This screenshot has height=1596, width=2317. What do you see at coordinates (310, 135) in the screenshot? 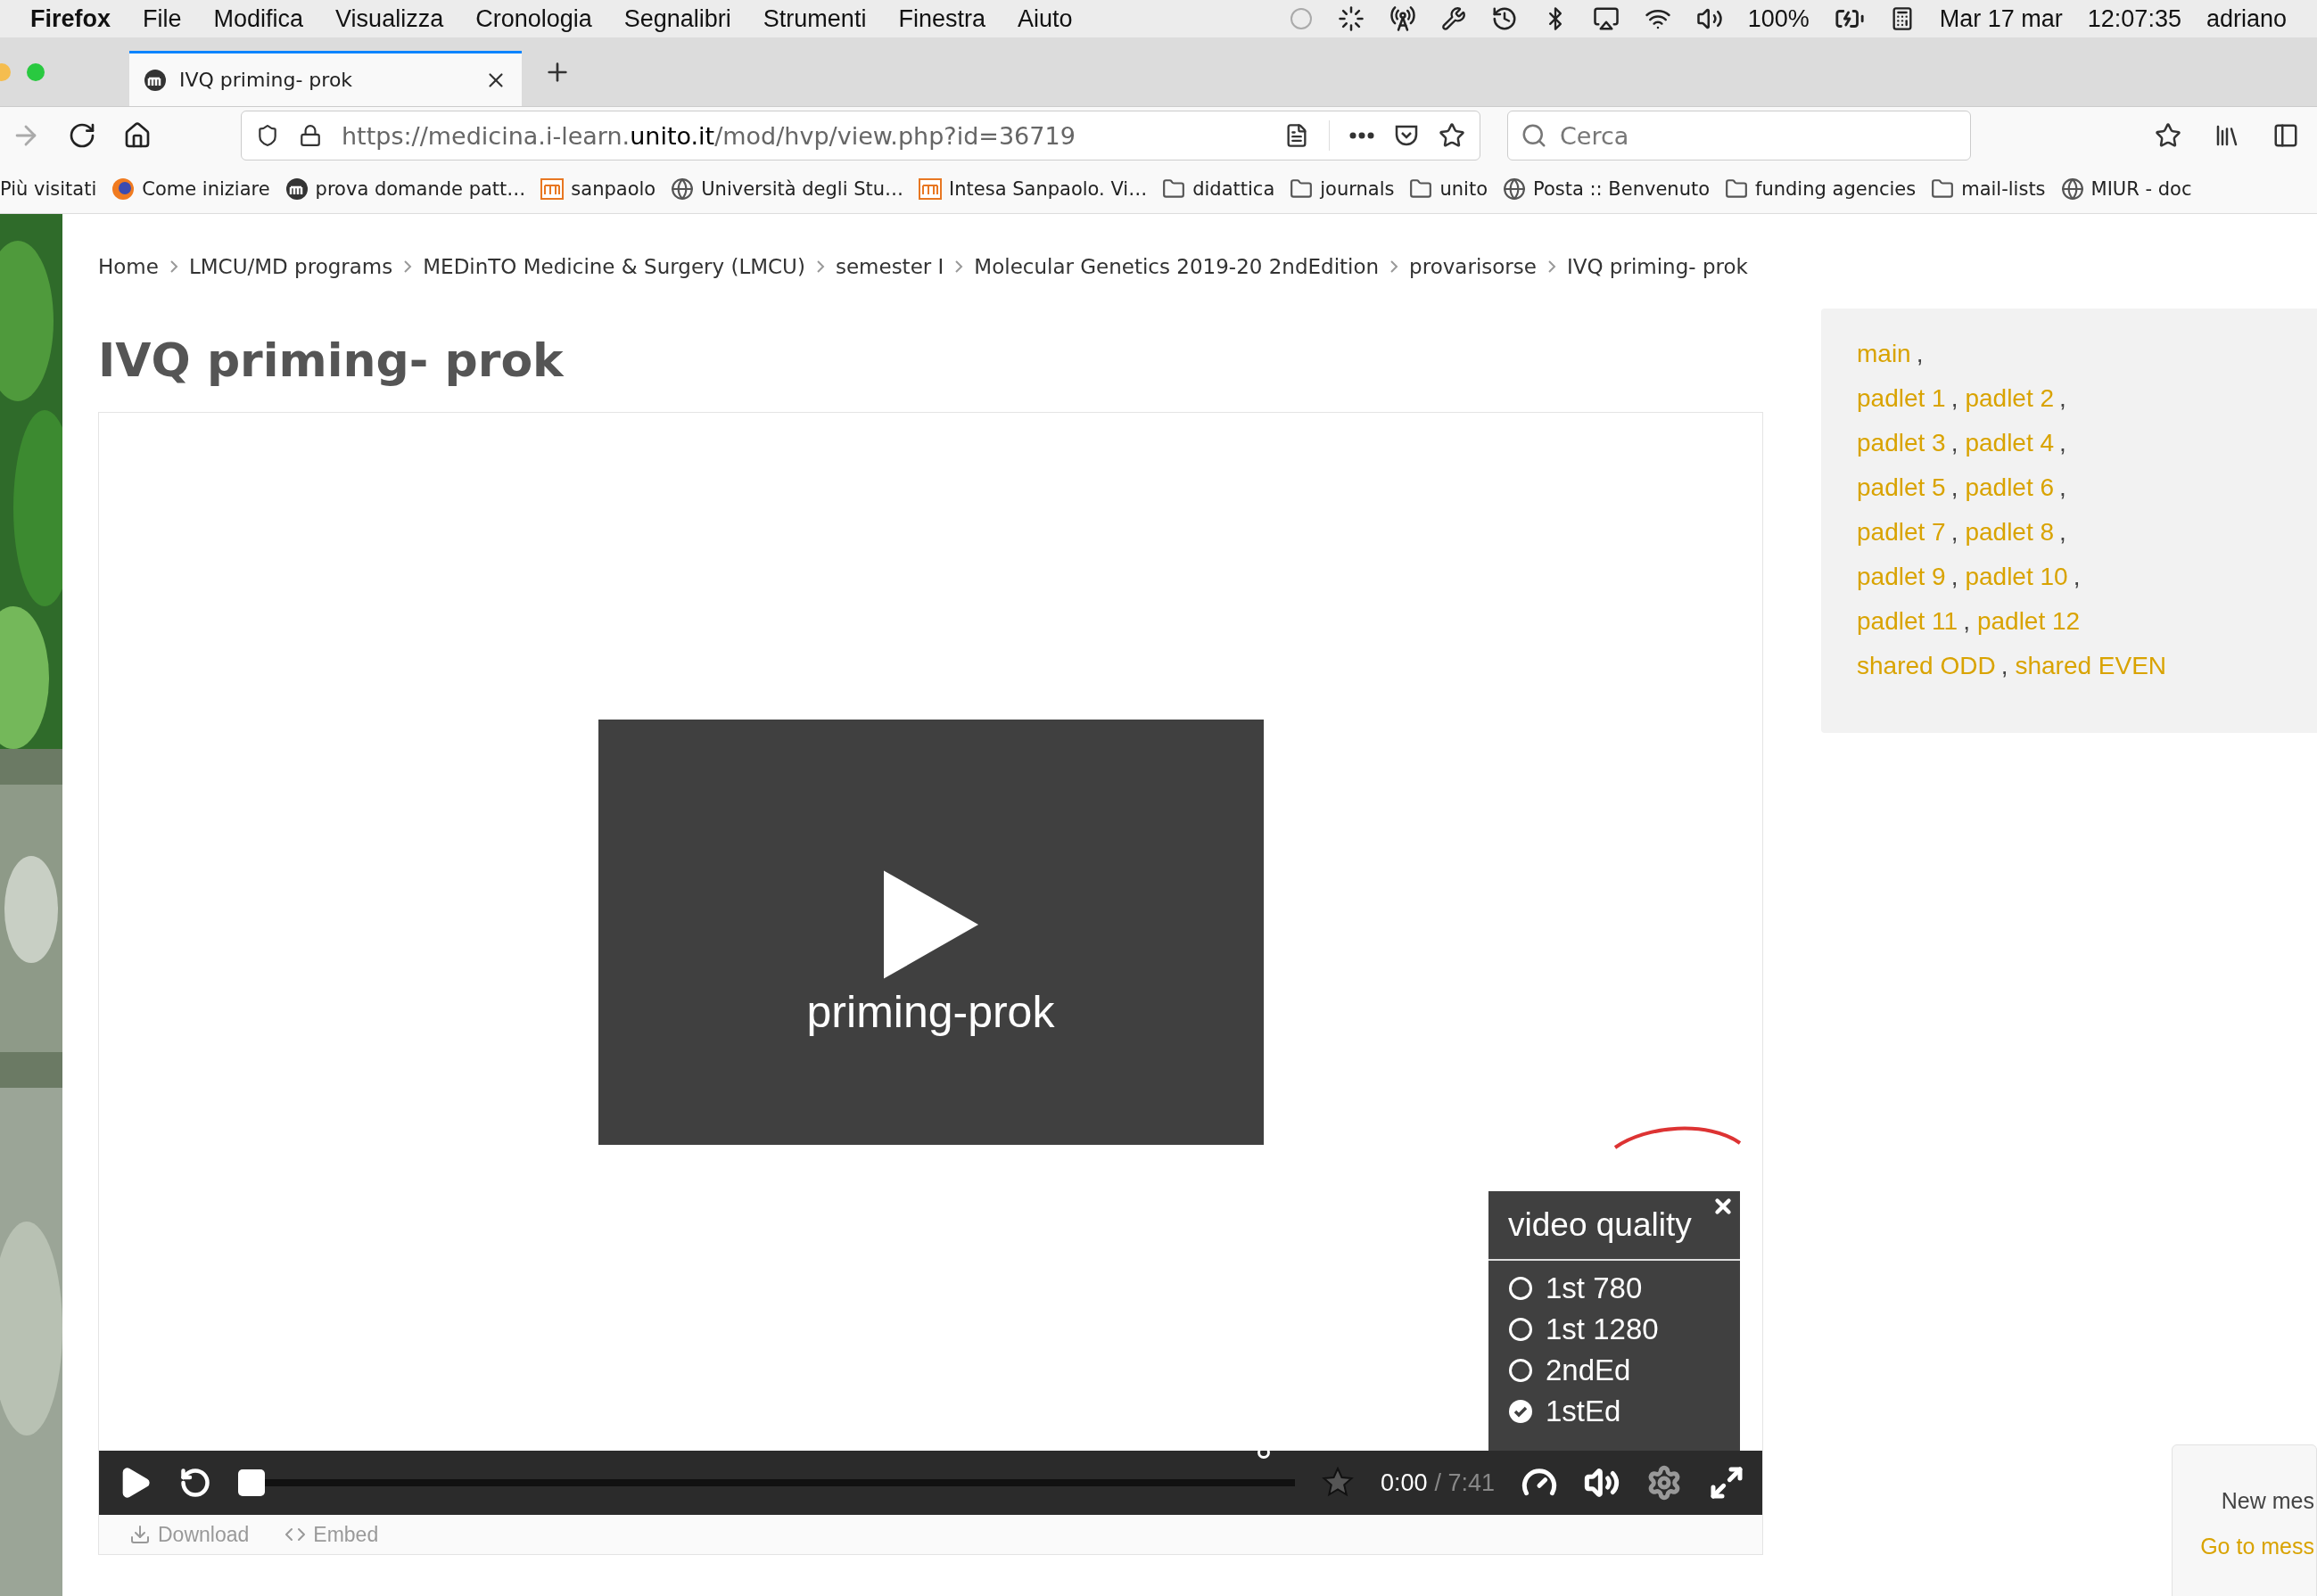
I see `lock-icon` at bounding box center [310, 135].